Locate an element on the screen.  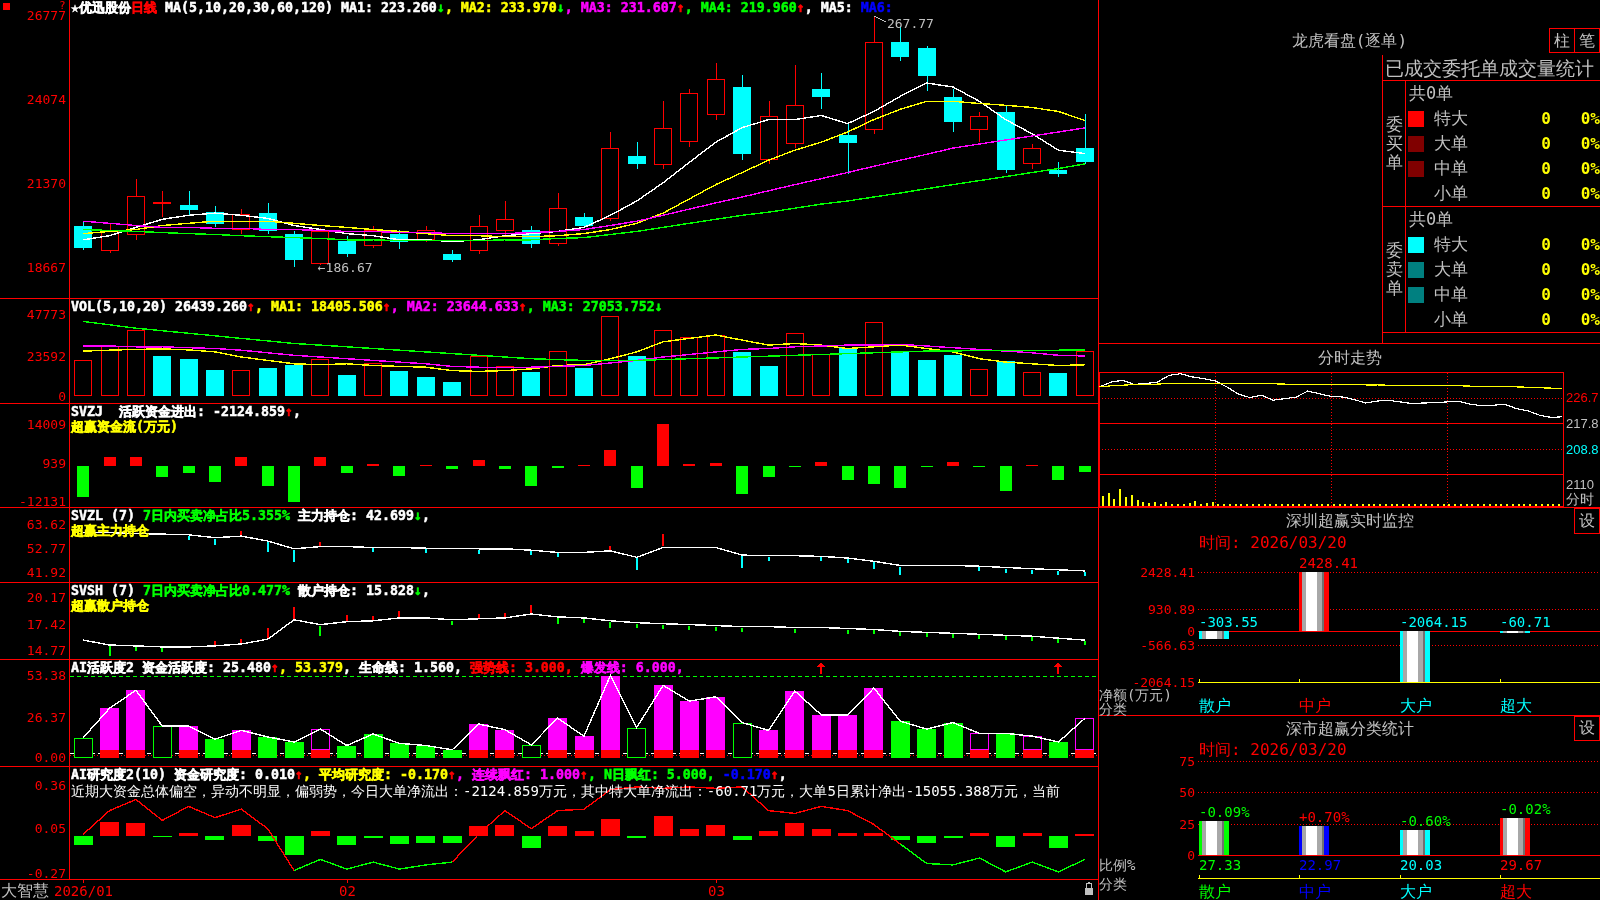
panel-title: 深市超赢分类统计 is located at coordinates (1349, 728).